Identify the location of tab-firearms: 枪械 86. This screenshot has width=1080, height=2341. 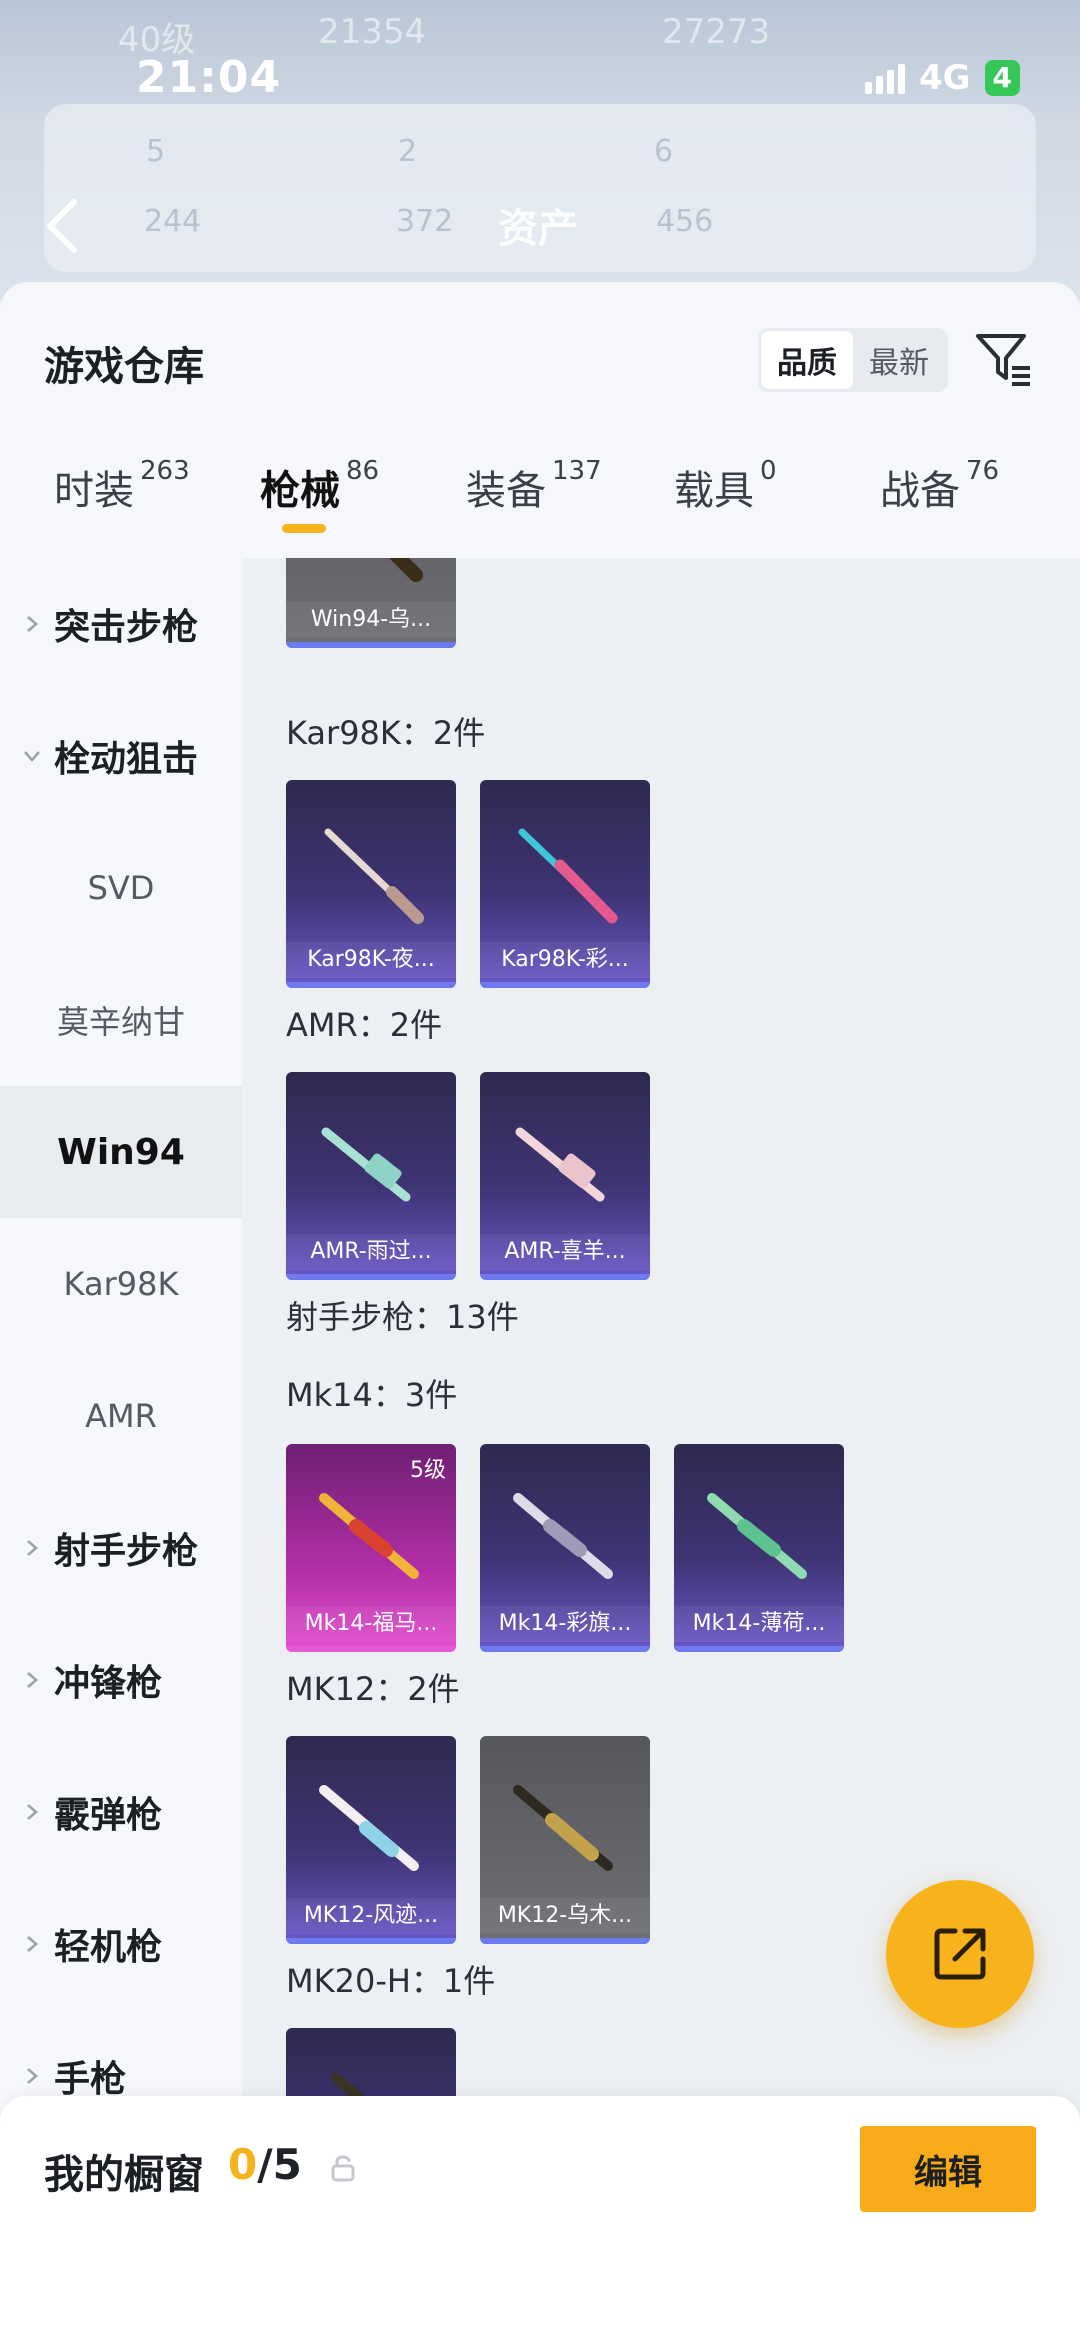
(320, 494).